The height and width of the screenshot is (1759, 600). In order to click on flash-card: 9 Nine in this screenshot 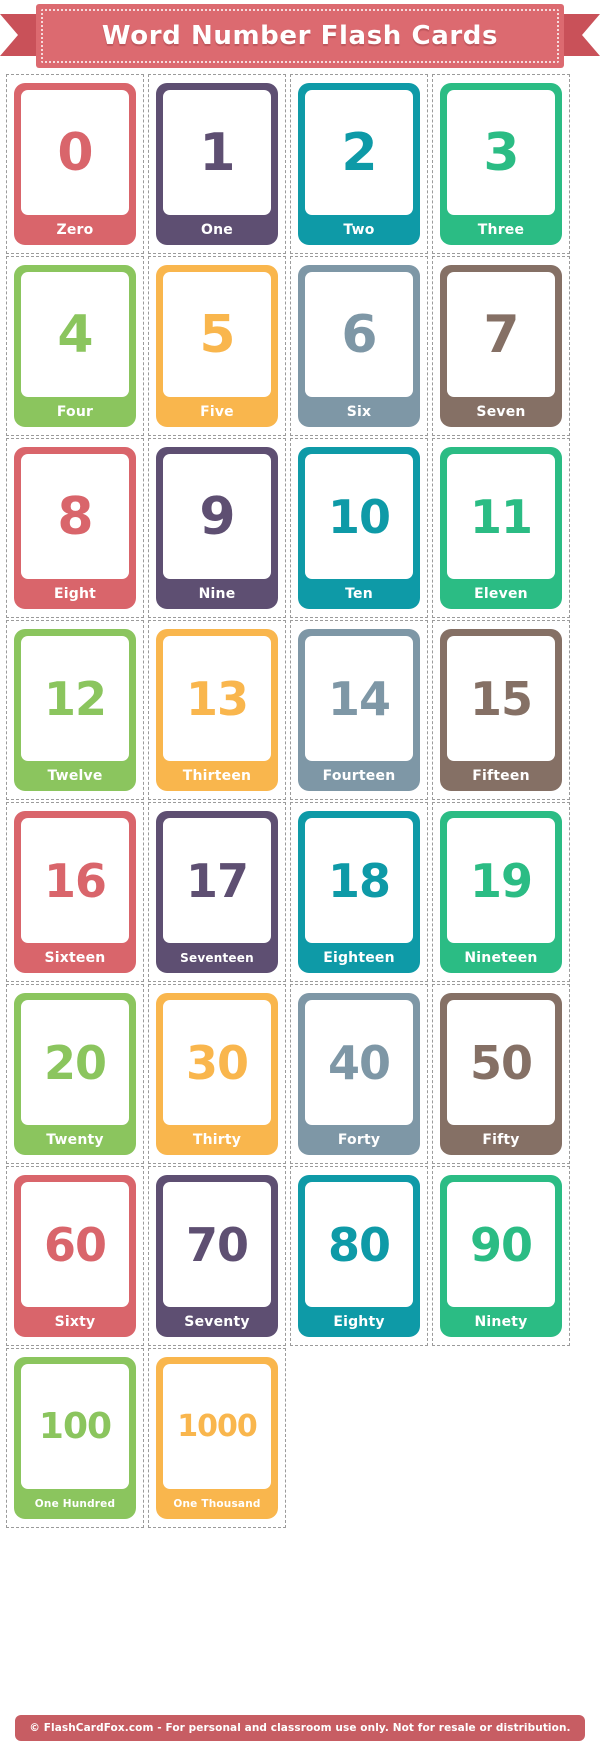, I will do `click(217, 528)`.